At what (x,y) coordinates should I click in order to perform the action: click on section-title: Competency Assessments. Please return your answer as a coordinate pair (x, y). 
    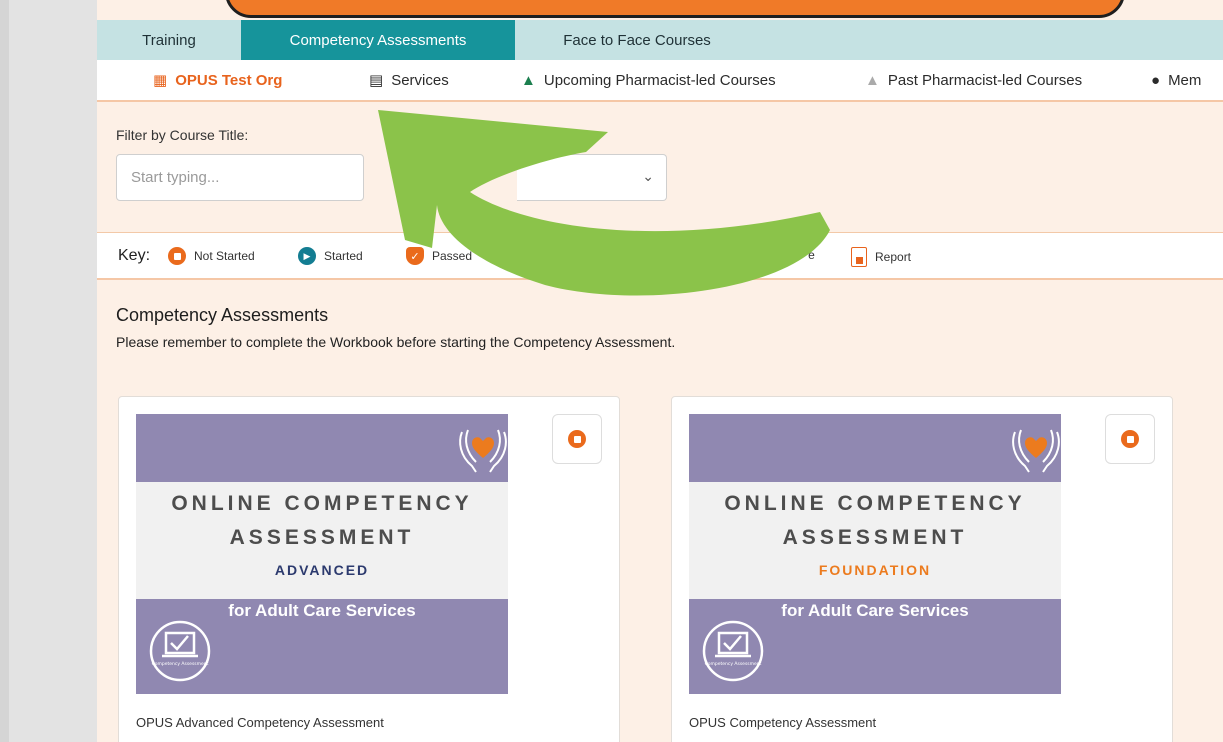
    Looking at the image, I should click on (222, 315).